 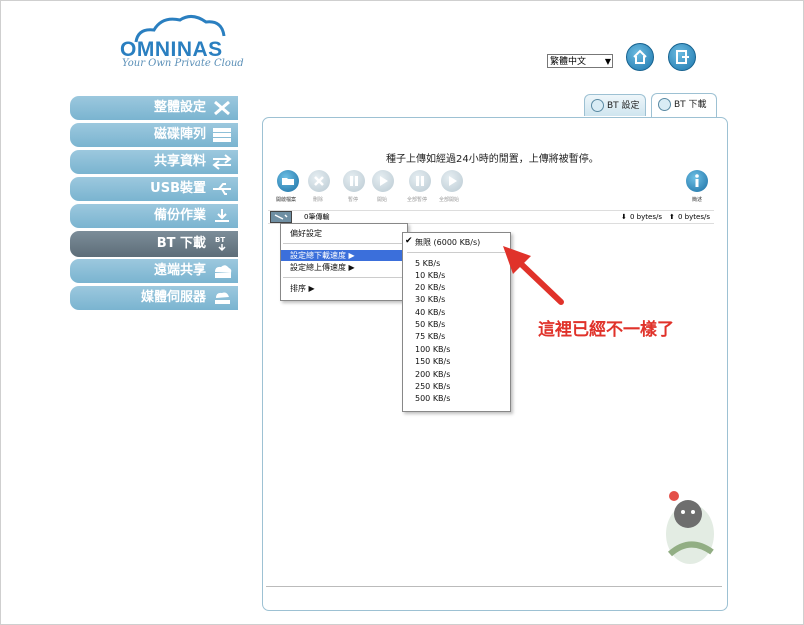 I want to click on info-button, so click(x=697, y=181).